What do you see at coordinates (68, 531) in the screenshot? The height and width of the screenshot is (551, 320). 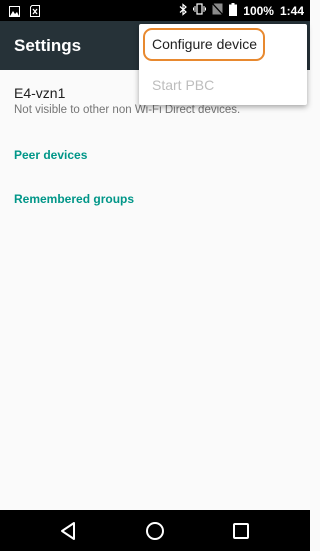 I see `back-icon` at bounding box center [68, 531].